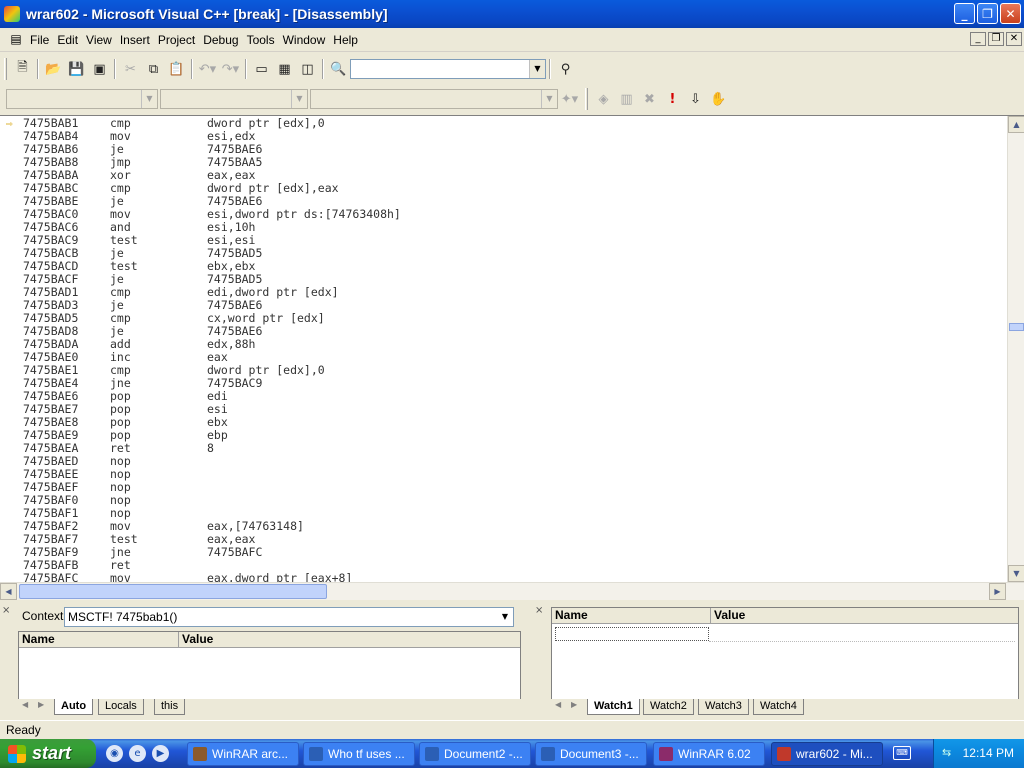 This screenshot has width=1024, height=768. Describe the element at coordinates (695, 99) in the screenshot. I see `go-icon: ⇩` at that location.